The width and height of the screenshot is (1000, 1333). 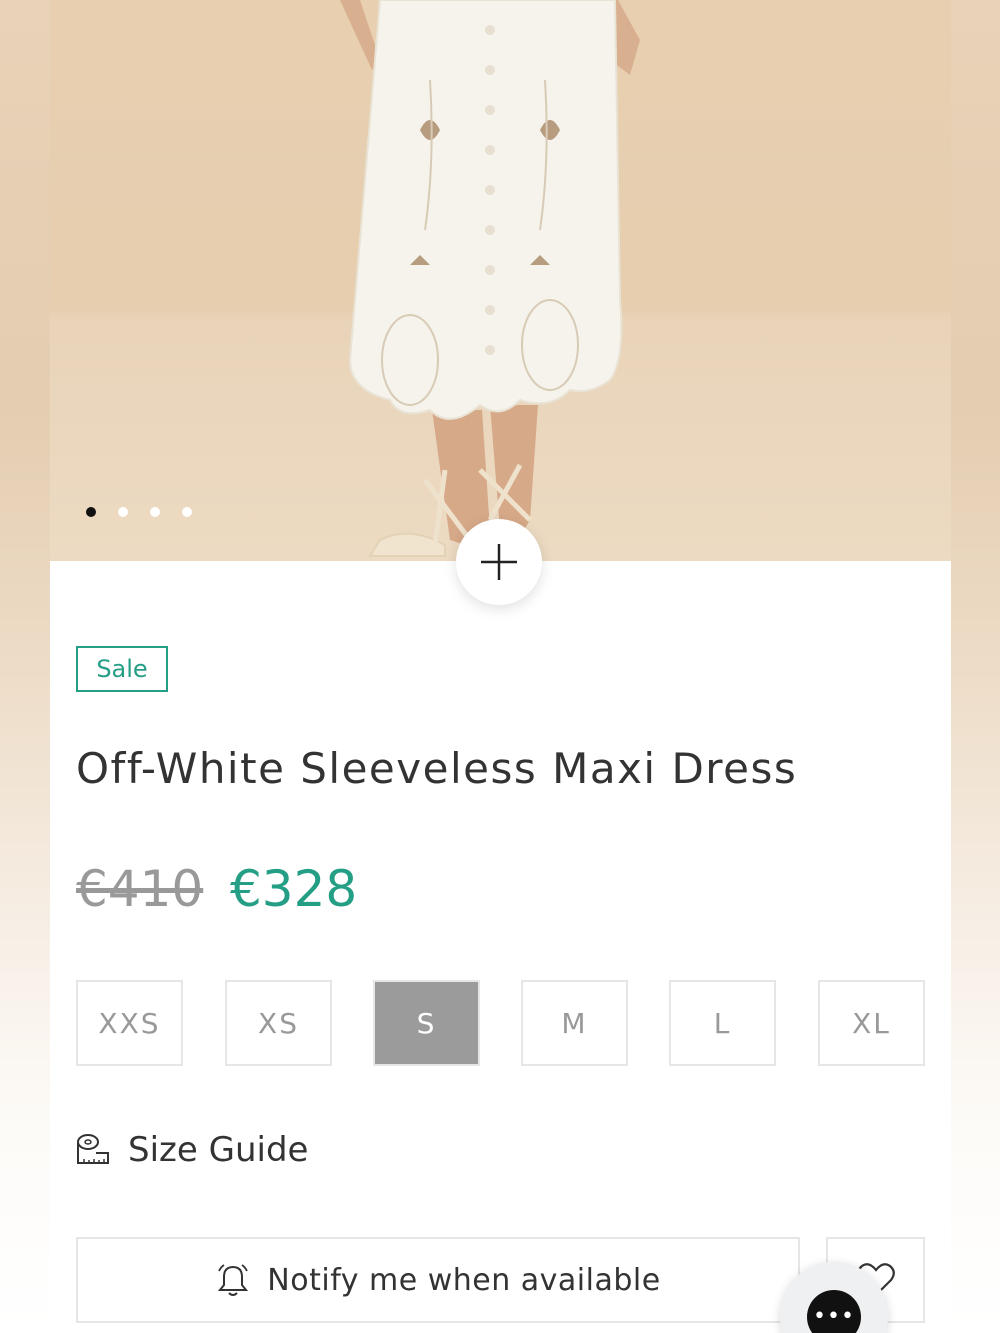 I want to click on notify-button: Notify me when available, so click(x=438, y=1280).